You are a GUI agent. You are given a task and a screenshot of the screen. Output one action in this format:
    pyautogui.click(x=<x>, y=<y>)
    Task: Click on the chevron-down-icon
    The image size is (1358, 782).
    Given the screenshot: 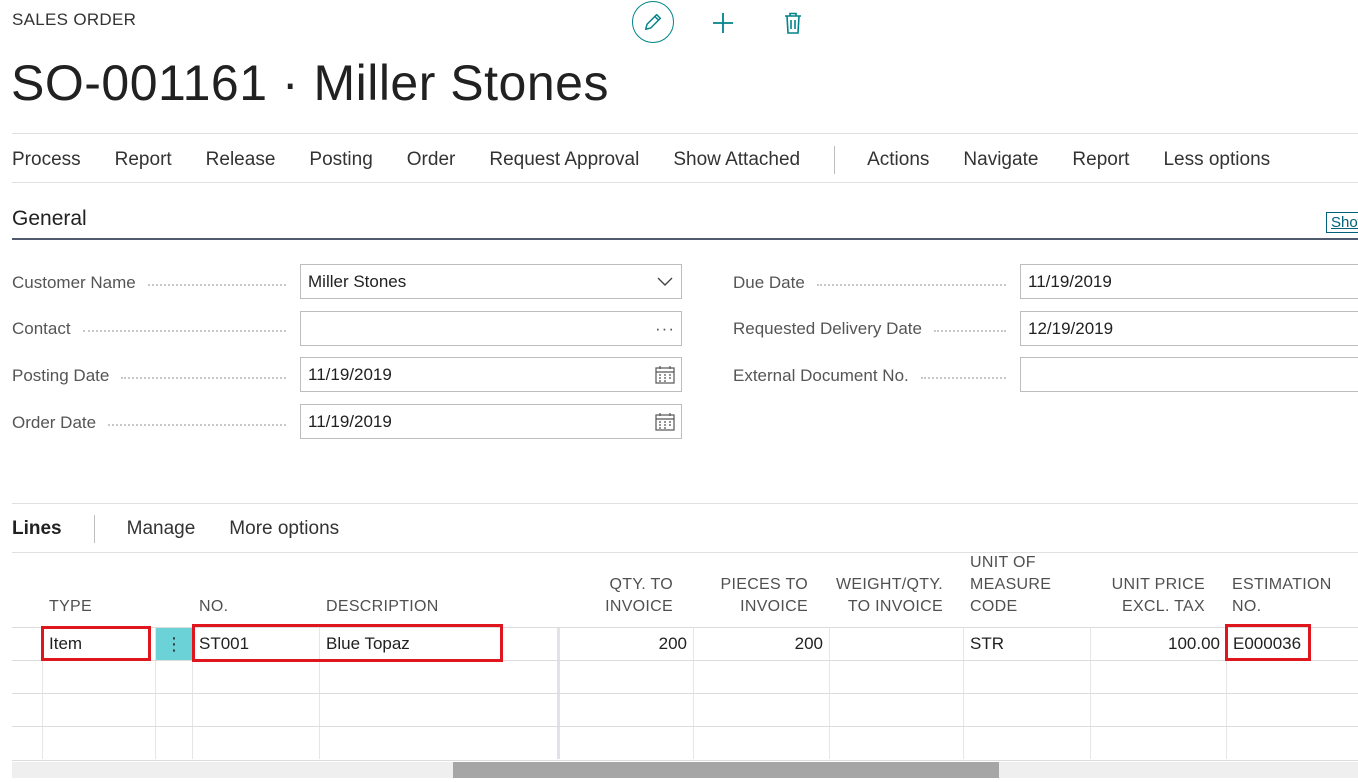 What is the action you would take?
    pyautogui.click(x=665, y=281)
    